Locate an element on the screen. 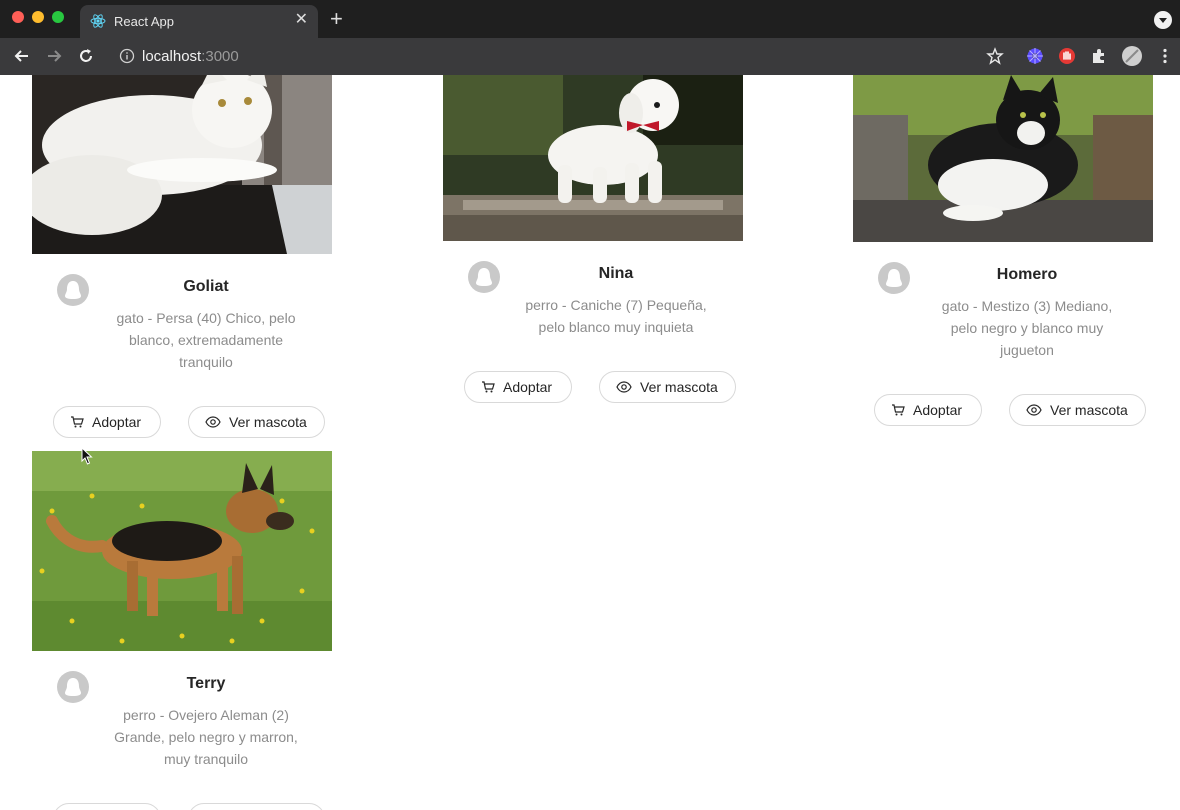 This screenshot has height=810, width=1180. url-port: :3000 is located at coordinates (220, 56).